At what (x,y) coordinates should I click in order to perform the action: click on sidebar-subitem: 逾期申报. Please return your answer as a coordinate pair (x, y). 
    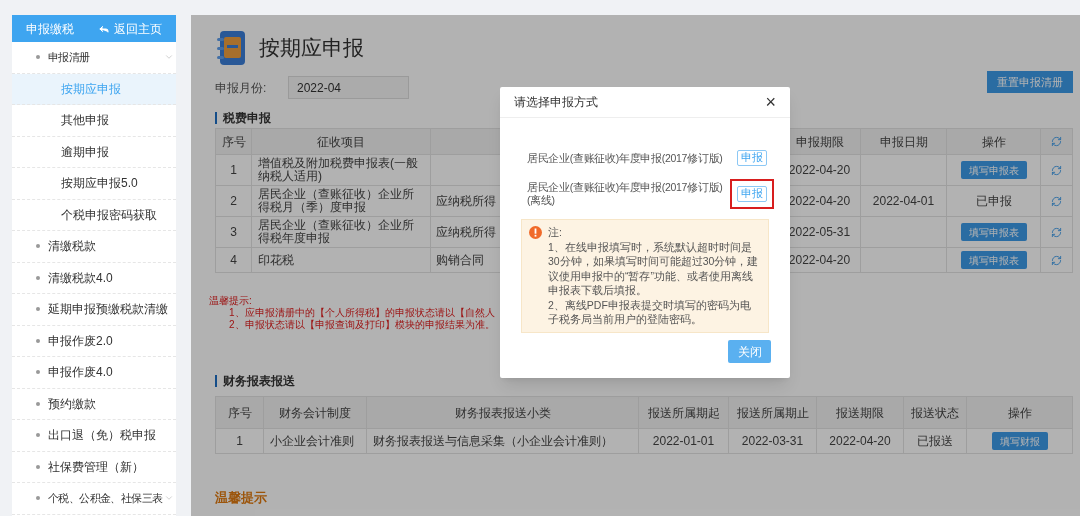
    Looking at the image, I should click on (94, 152).